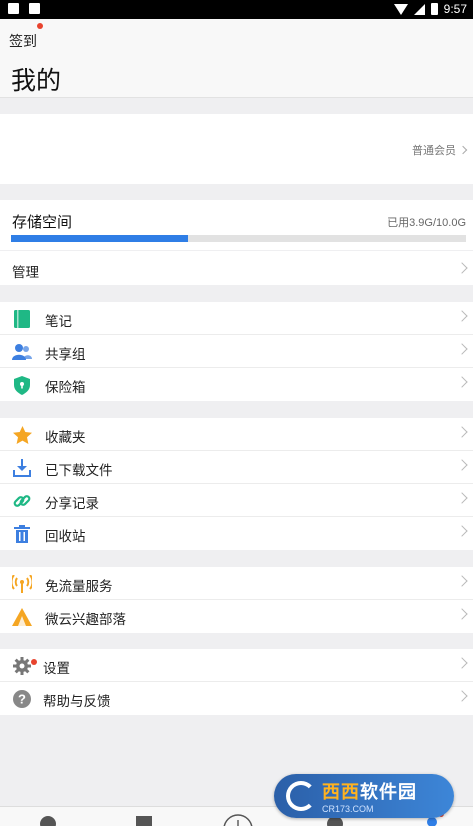 This screenshot has width=473, height=826. I want to click on storage-progress-bar, so click(238, 238).